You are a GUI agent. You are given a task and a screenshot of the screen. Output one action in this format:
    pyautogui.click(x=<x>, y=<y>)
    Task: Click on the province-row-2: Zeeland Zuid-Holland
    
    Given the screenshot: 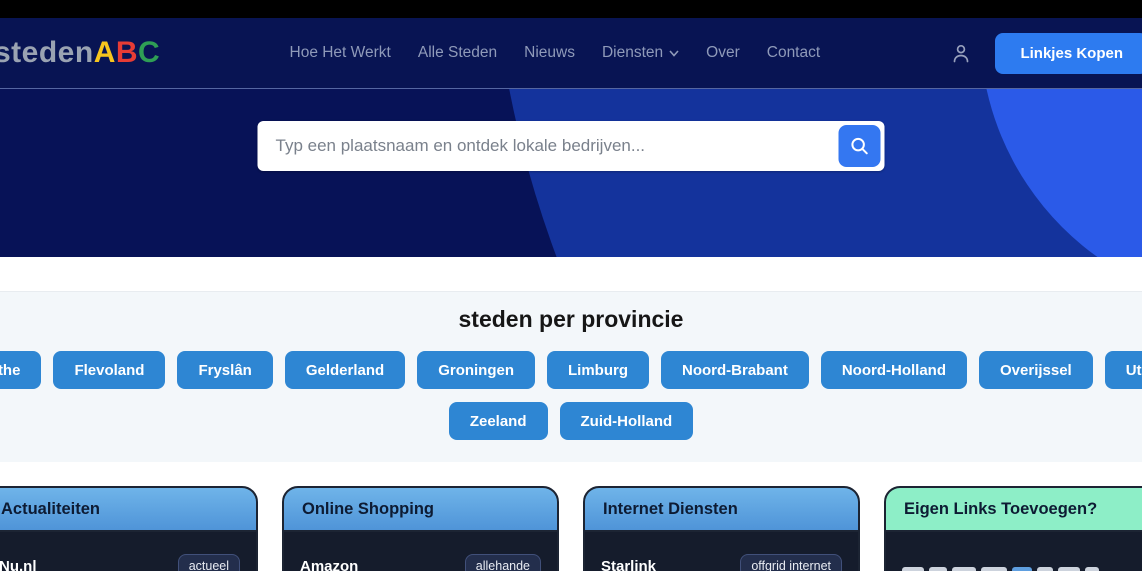 What is the action you would take?
    pyautogui.click(x=571, y=421)
    